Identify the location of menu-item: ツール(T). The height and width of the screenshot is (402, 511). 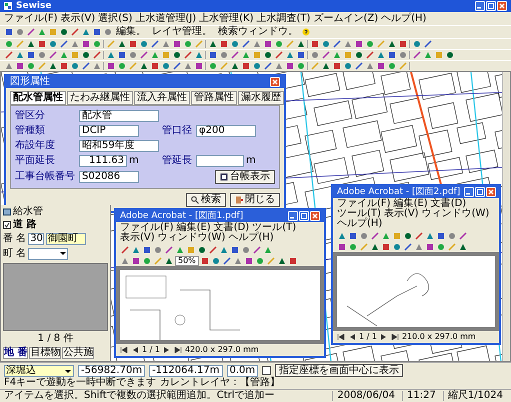
(274, 228).